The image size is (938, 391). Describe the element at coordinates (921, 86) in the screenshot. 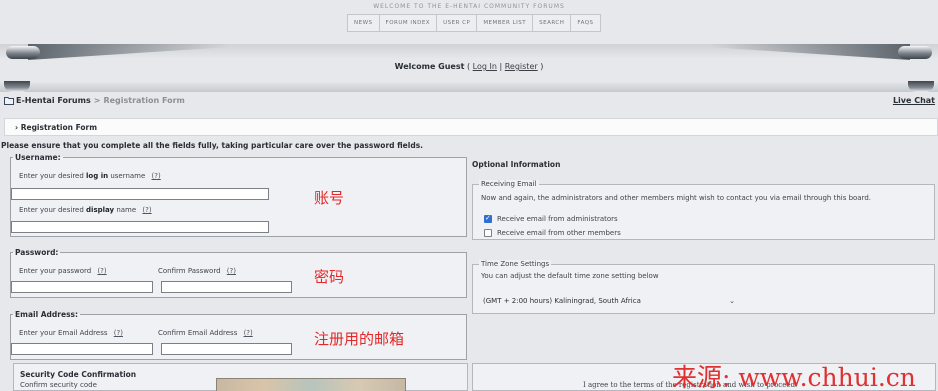

I see `footer-cap-right` at that location.